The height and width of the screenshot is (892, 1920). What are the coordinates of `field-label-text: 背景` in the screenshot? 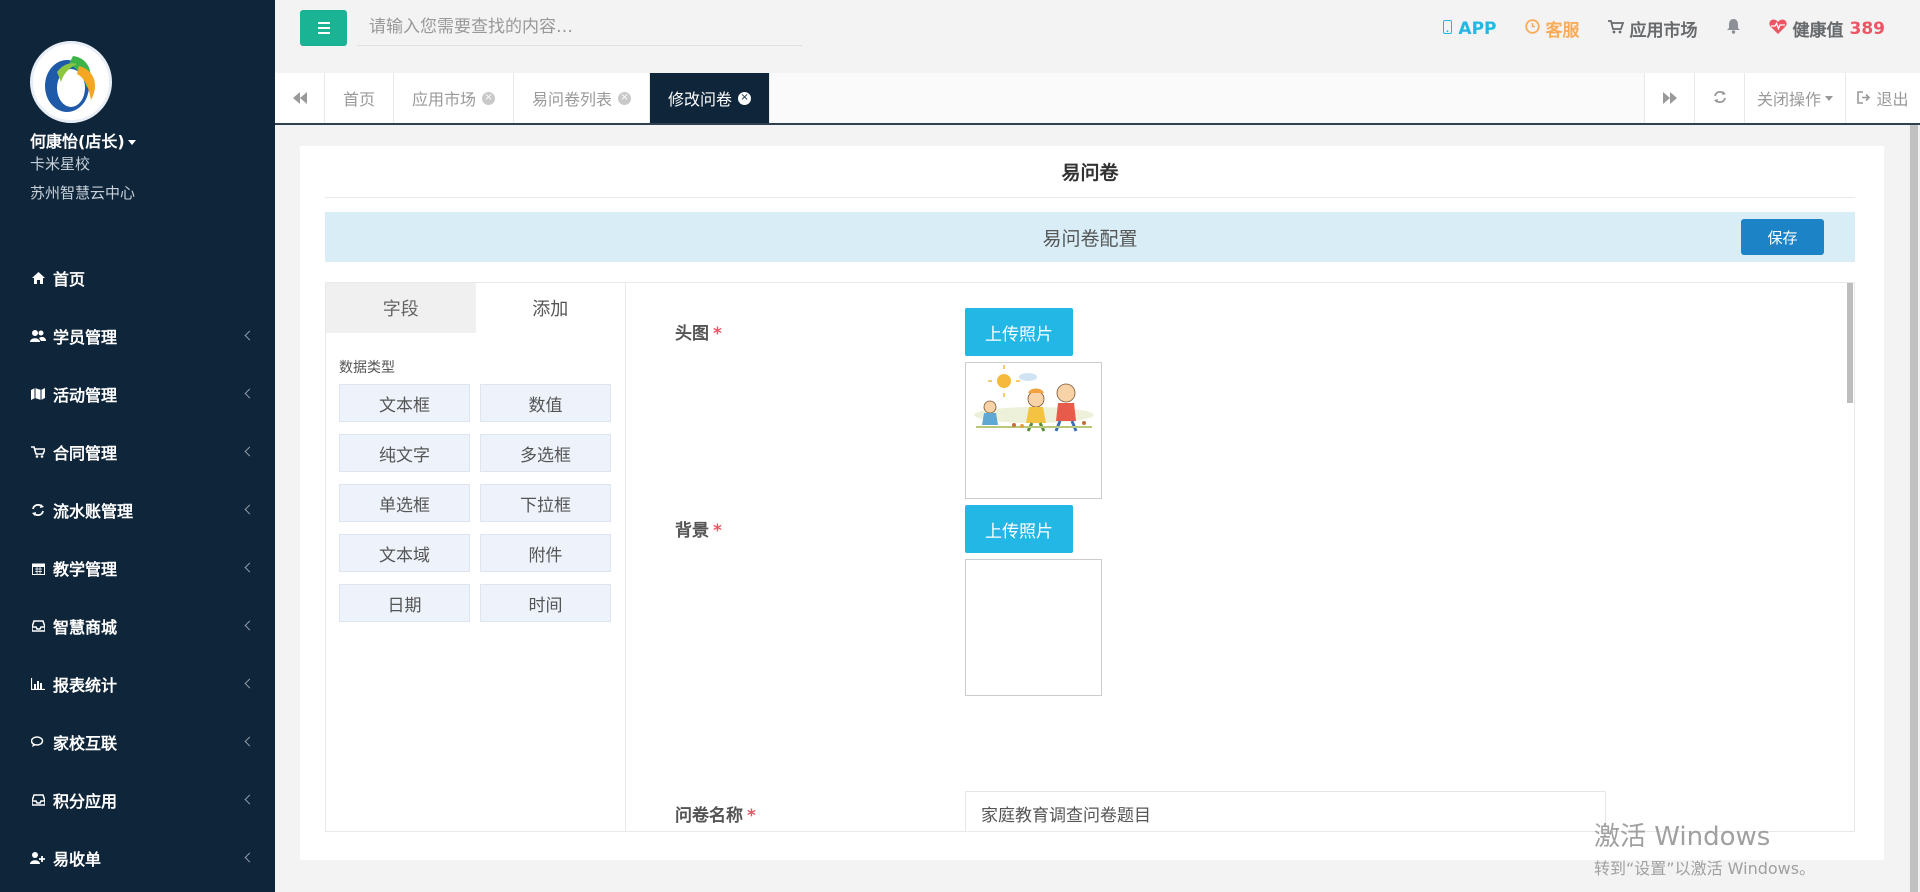 It's located at (692, 531).